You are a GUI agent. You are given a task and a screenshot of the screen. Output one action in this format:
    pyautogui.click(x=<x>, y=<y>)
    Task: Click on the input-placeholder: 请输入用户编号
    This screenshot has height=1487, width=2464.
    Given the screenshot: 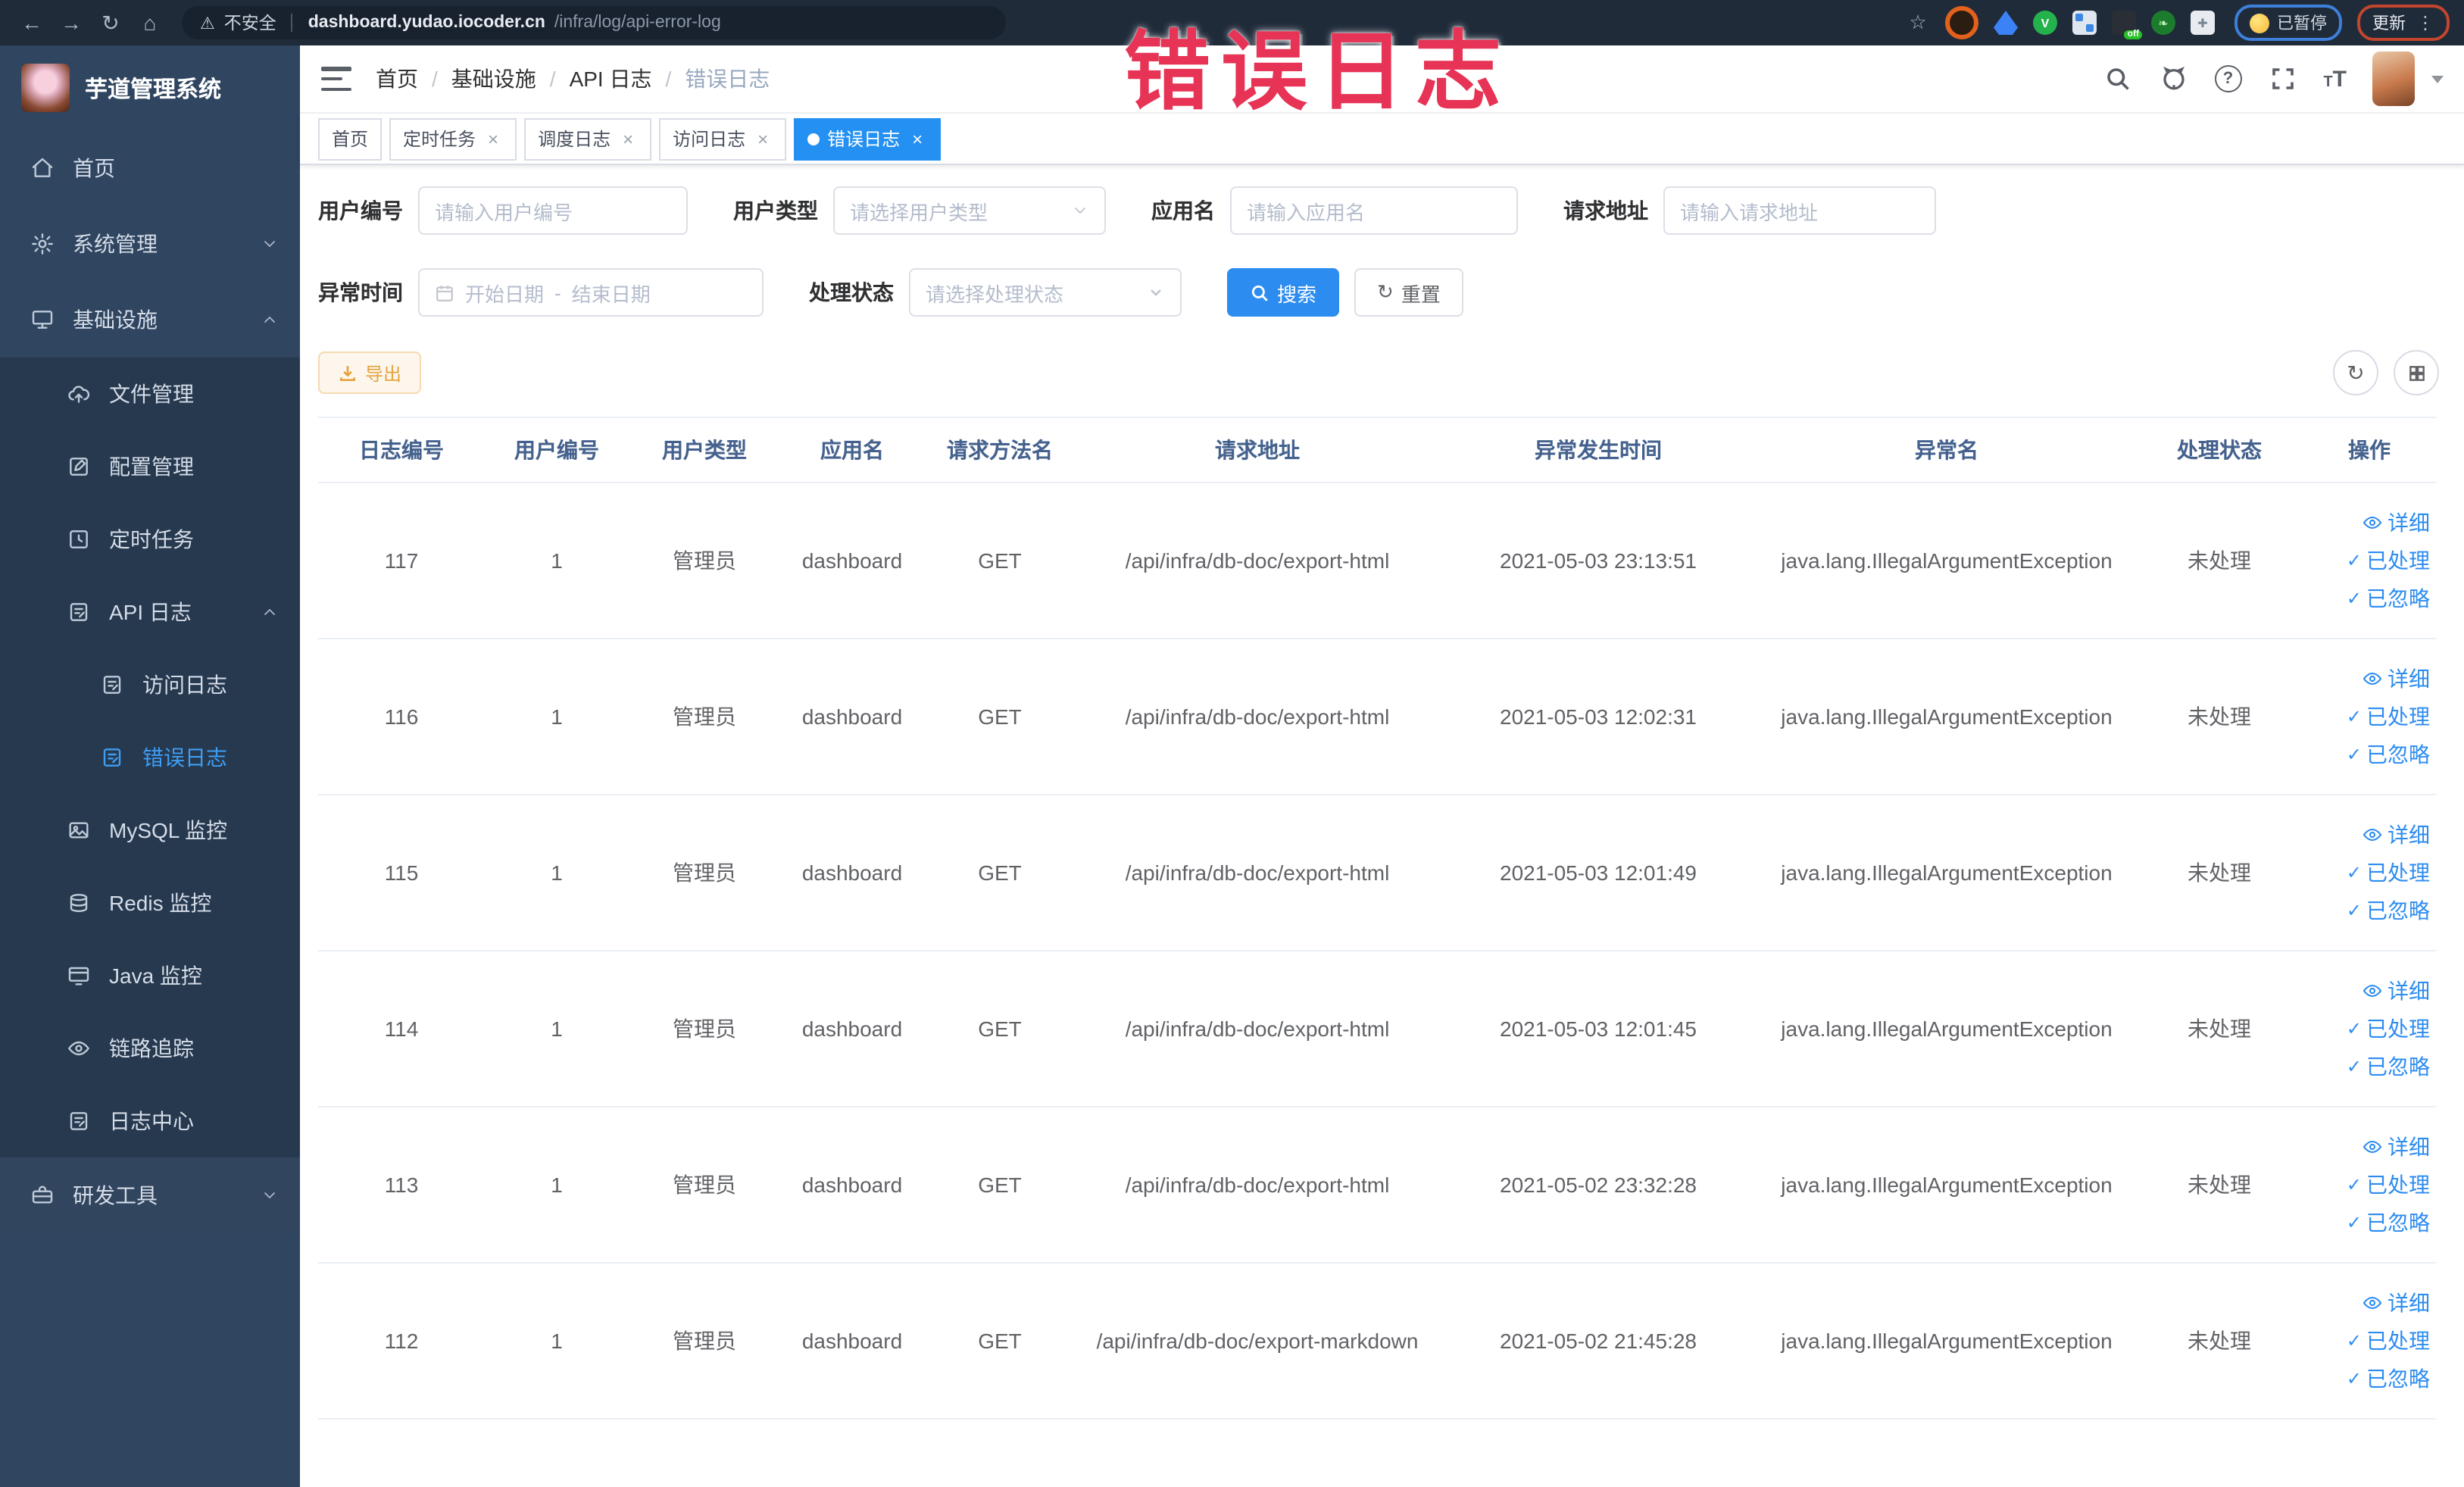 What is the action you would take?
    pyautogui.click(x=504, y=212)
    